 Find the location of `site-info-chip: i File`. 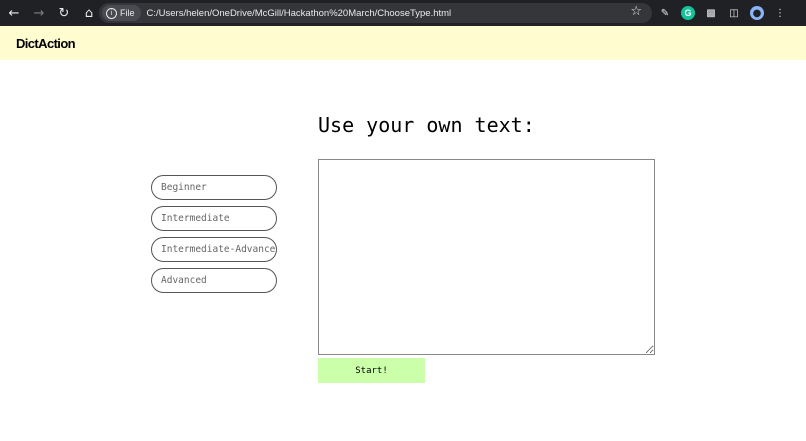

site-info-chip: i File is located at coordinates (121, 13).